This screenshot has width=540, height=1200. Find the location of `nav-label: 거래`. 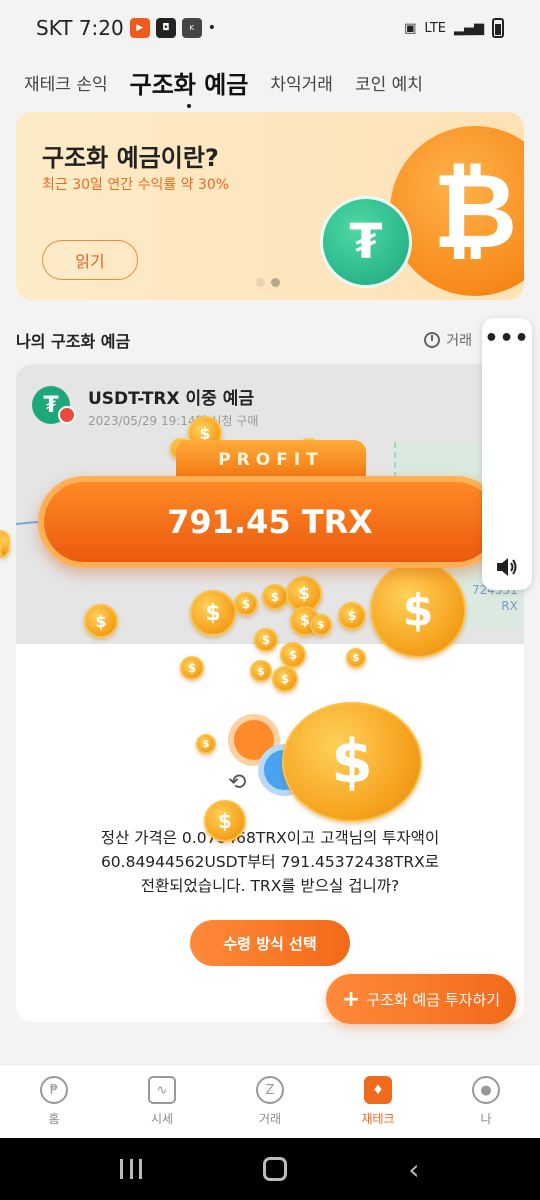

nav-label: 거래 is located at coordinates (270, 1119).